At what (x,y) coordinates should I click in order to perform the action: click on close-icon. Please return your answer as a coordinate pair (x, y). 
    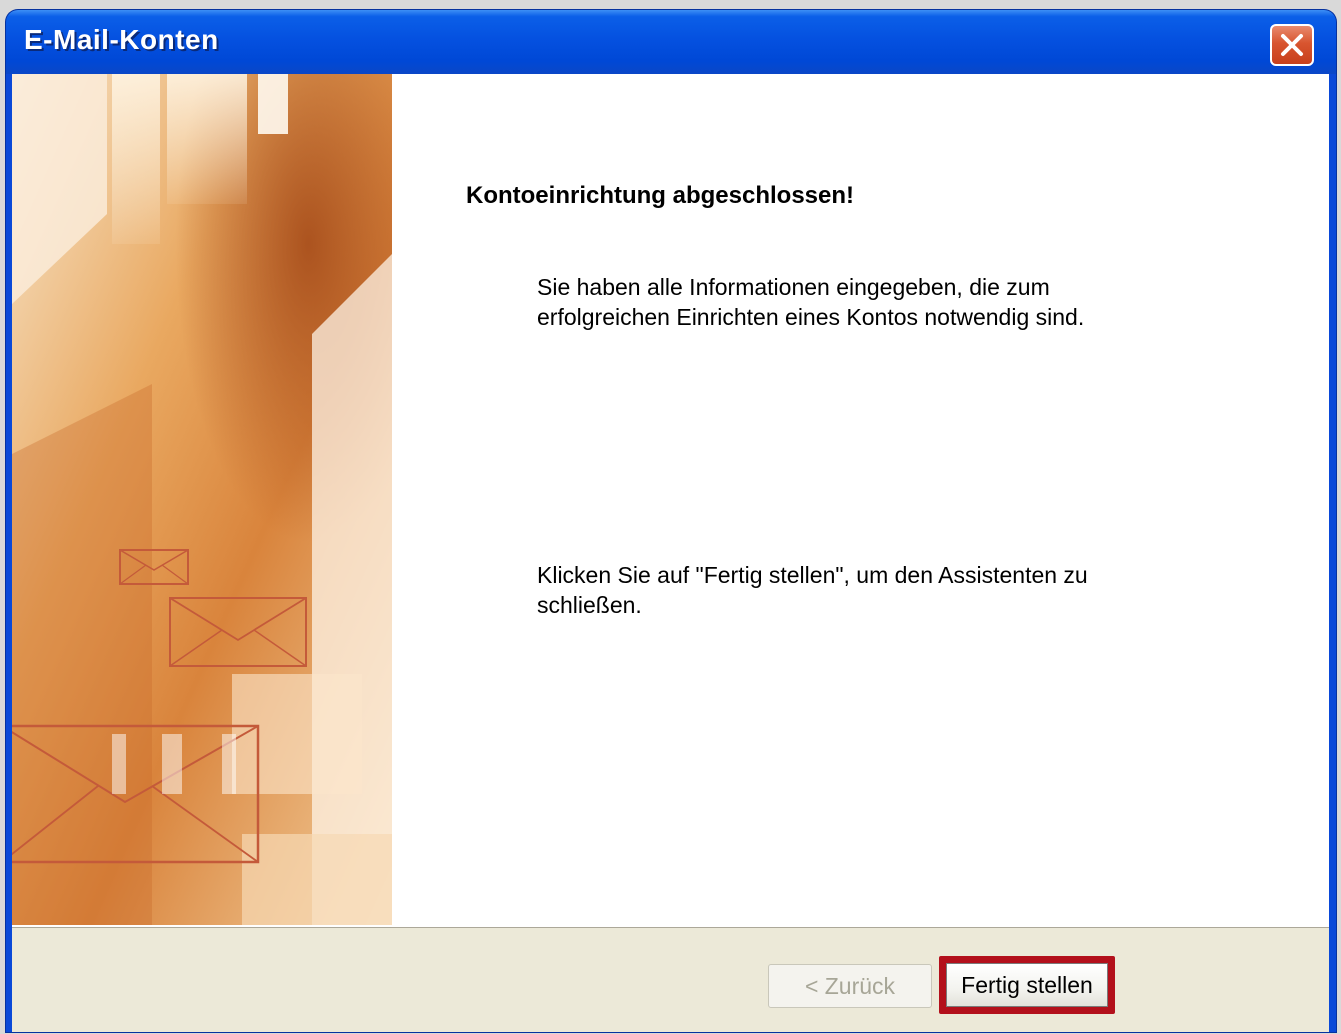
    Looking at the image, I should click on (1292, 45).